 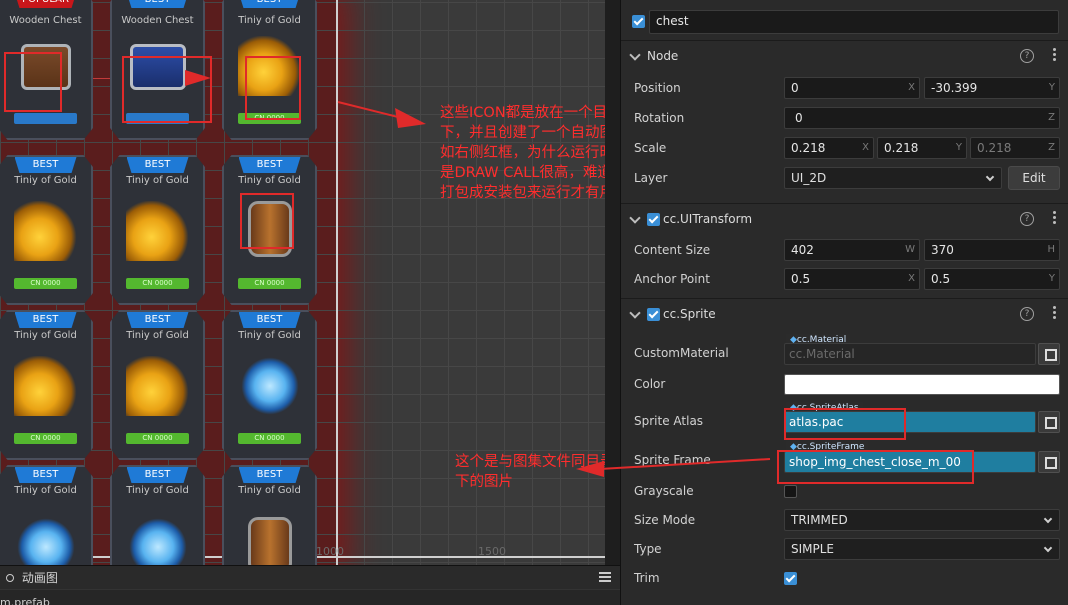 I want to click on sprite-section-header: cc.Sprite ?, so click(x=844, y=313).